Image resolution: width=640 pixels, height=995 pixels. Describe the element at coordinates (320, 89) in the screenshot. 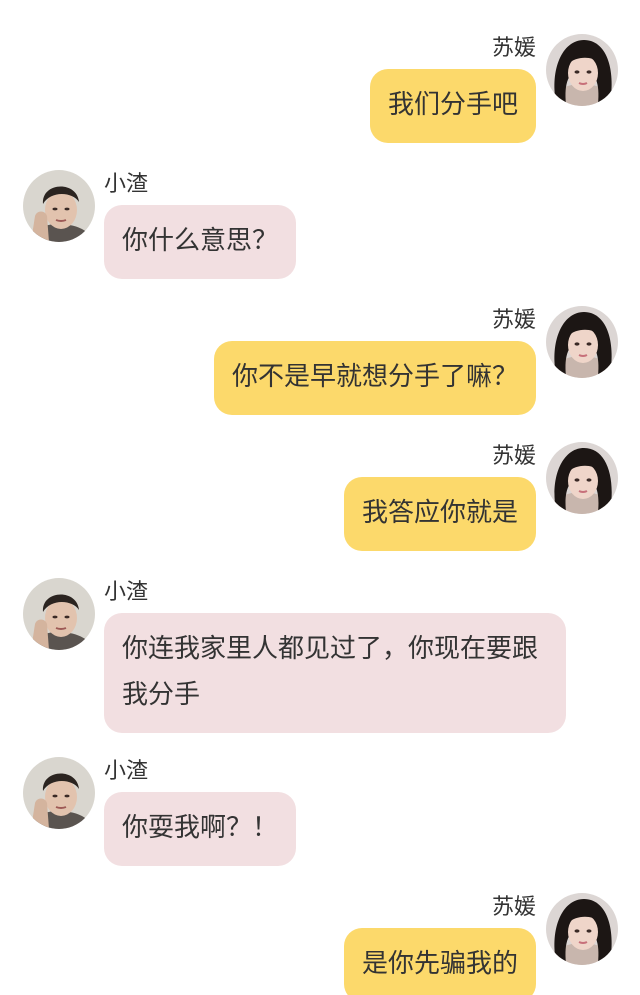

I see `message-row: 苏媛 我们分手吧` at that location.